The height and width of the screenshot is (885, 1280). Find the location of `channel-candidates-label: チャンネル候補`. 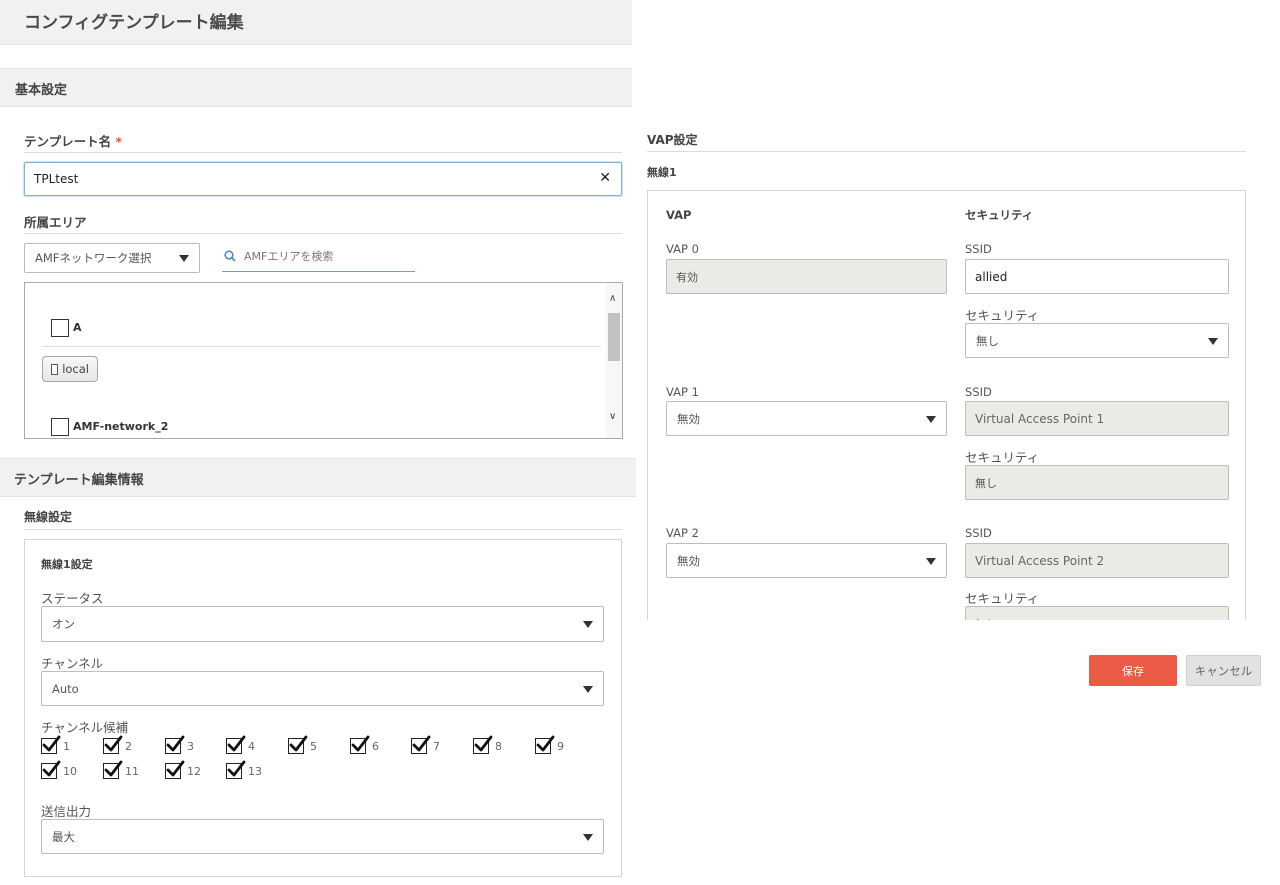

channel-candidates-label: チャンネル候補 is located at coordinates (85, 727).